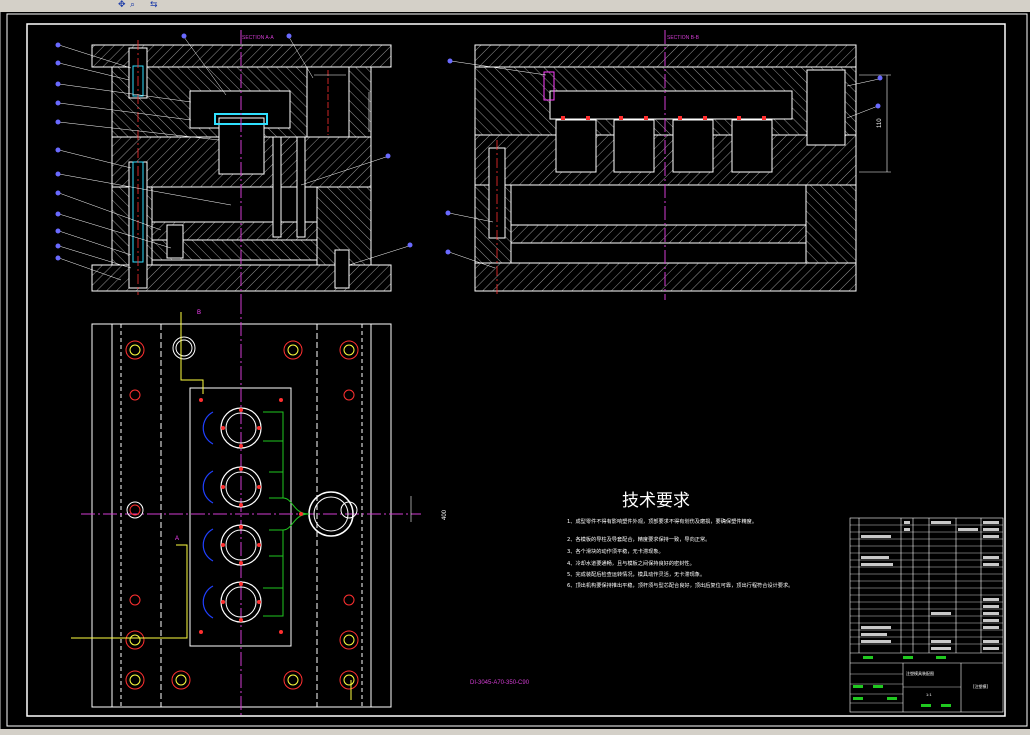  Describe the element at coordinates (515, 732) in the screenshot. I see `status-bar` at that location.